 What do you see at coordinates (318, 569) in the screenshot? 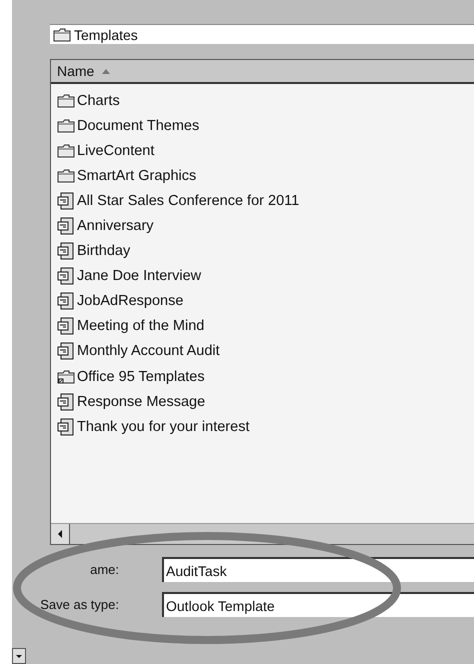
I see `file-name-field: AuditTask` at bounding box center [318, 569].